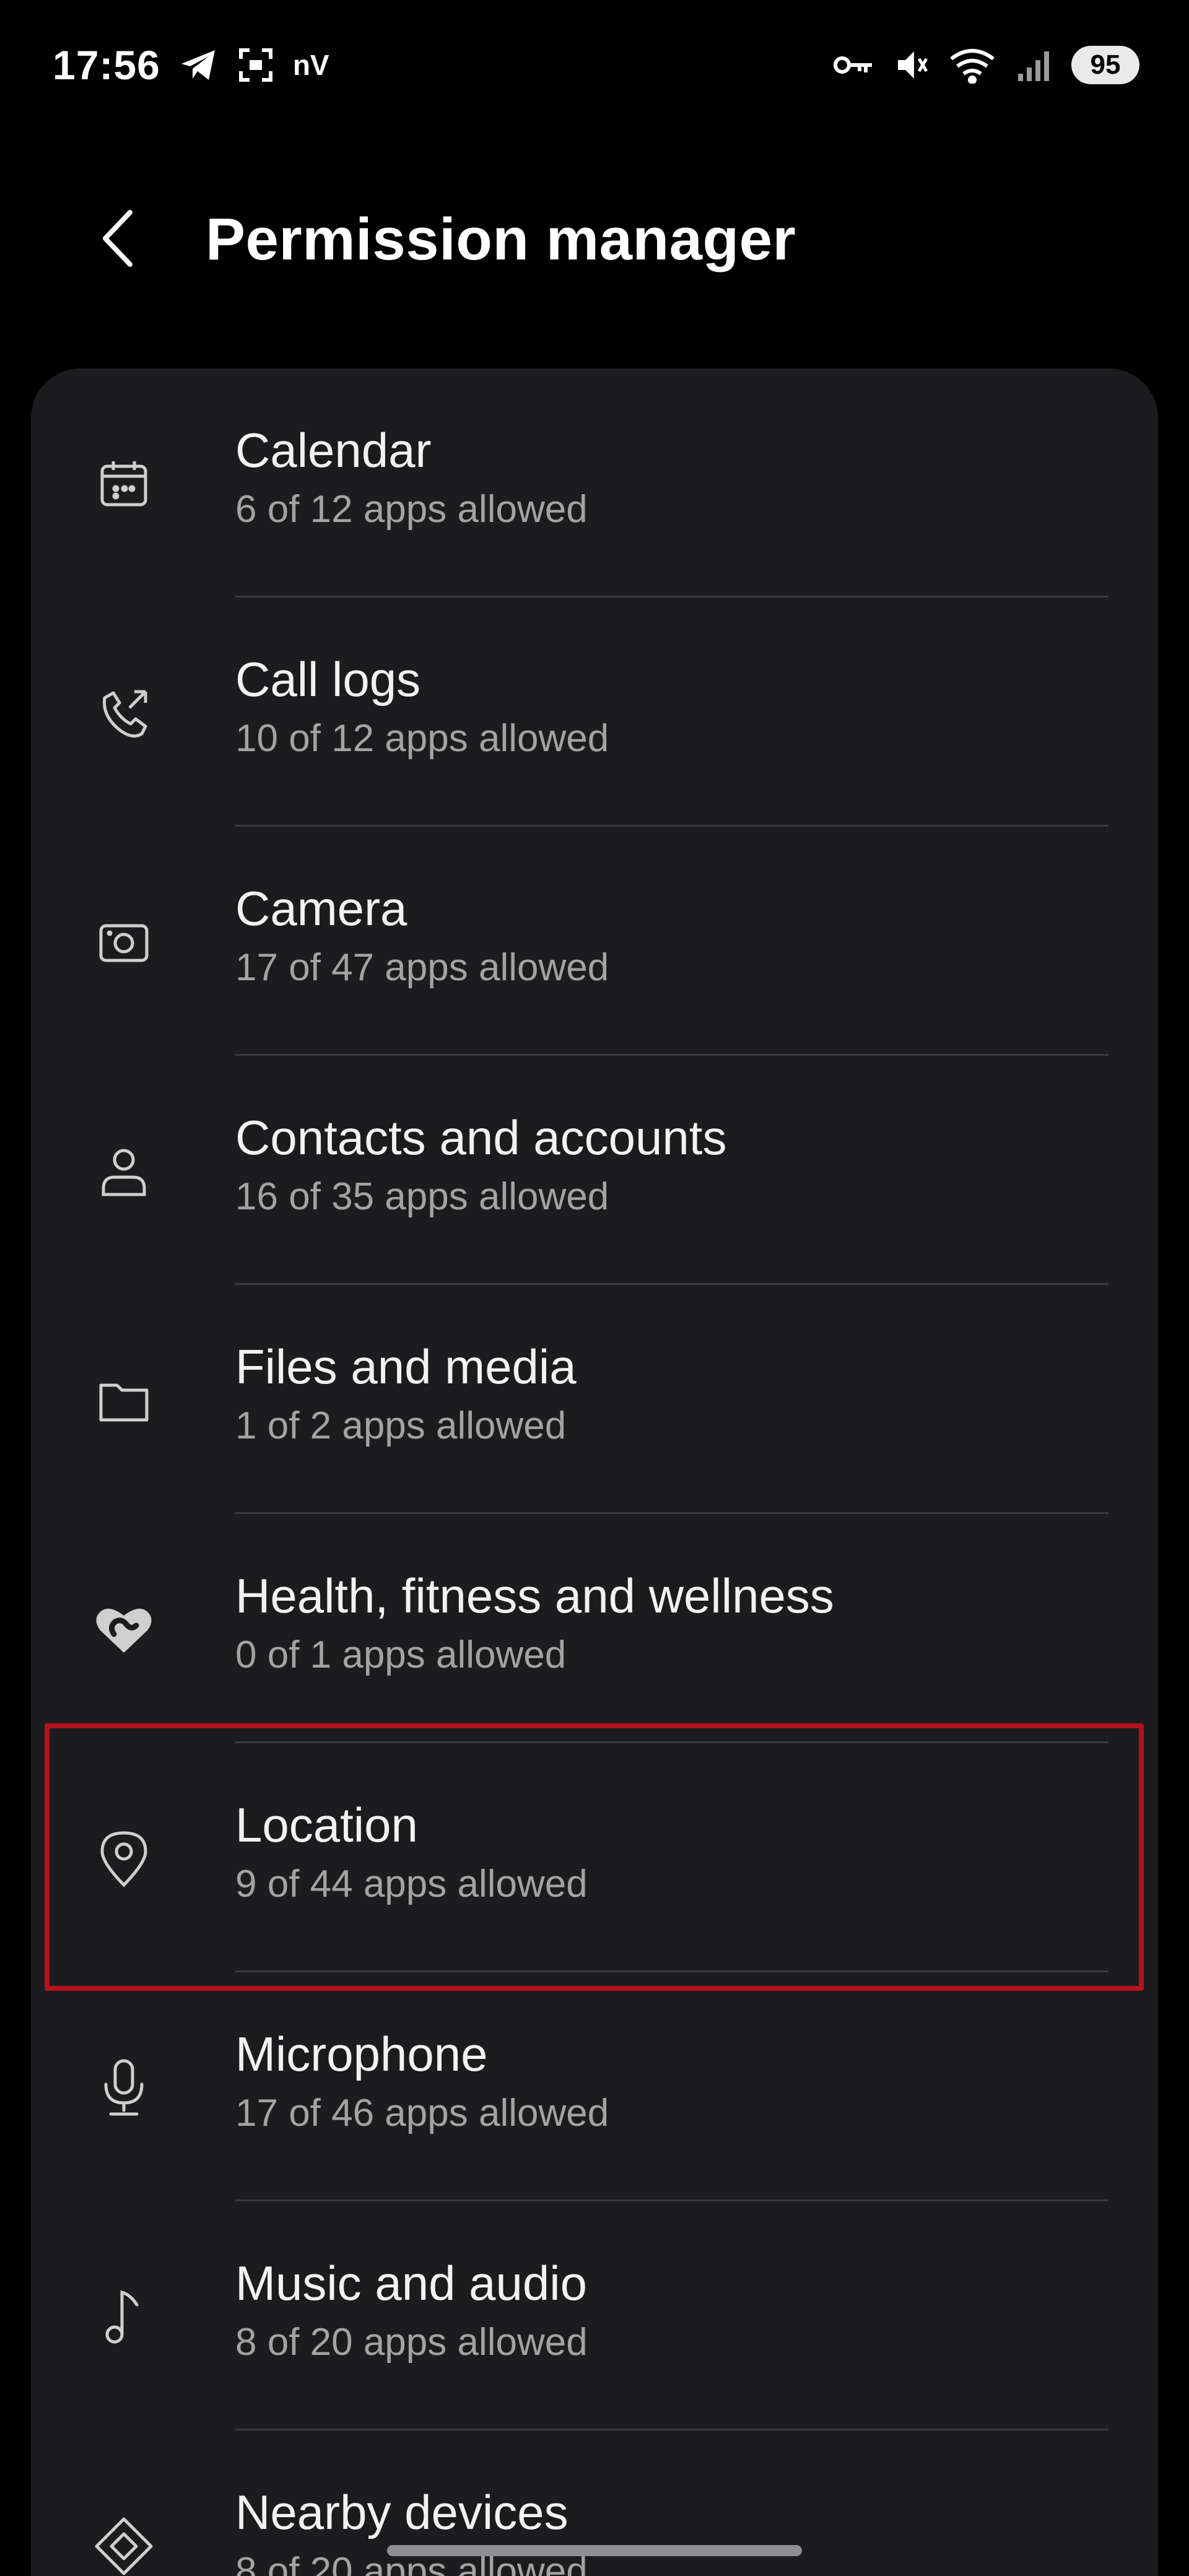 This screenshot has height=2576, width=1189. I want to click on location-pin-icon, so click(124, 1859).